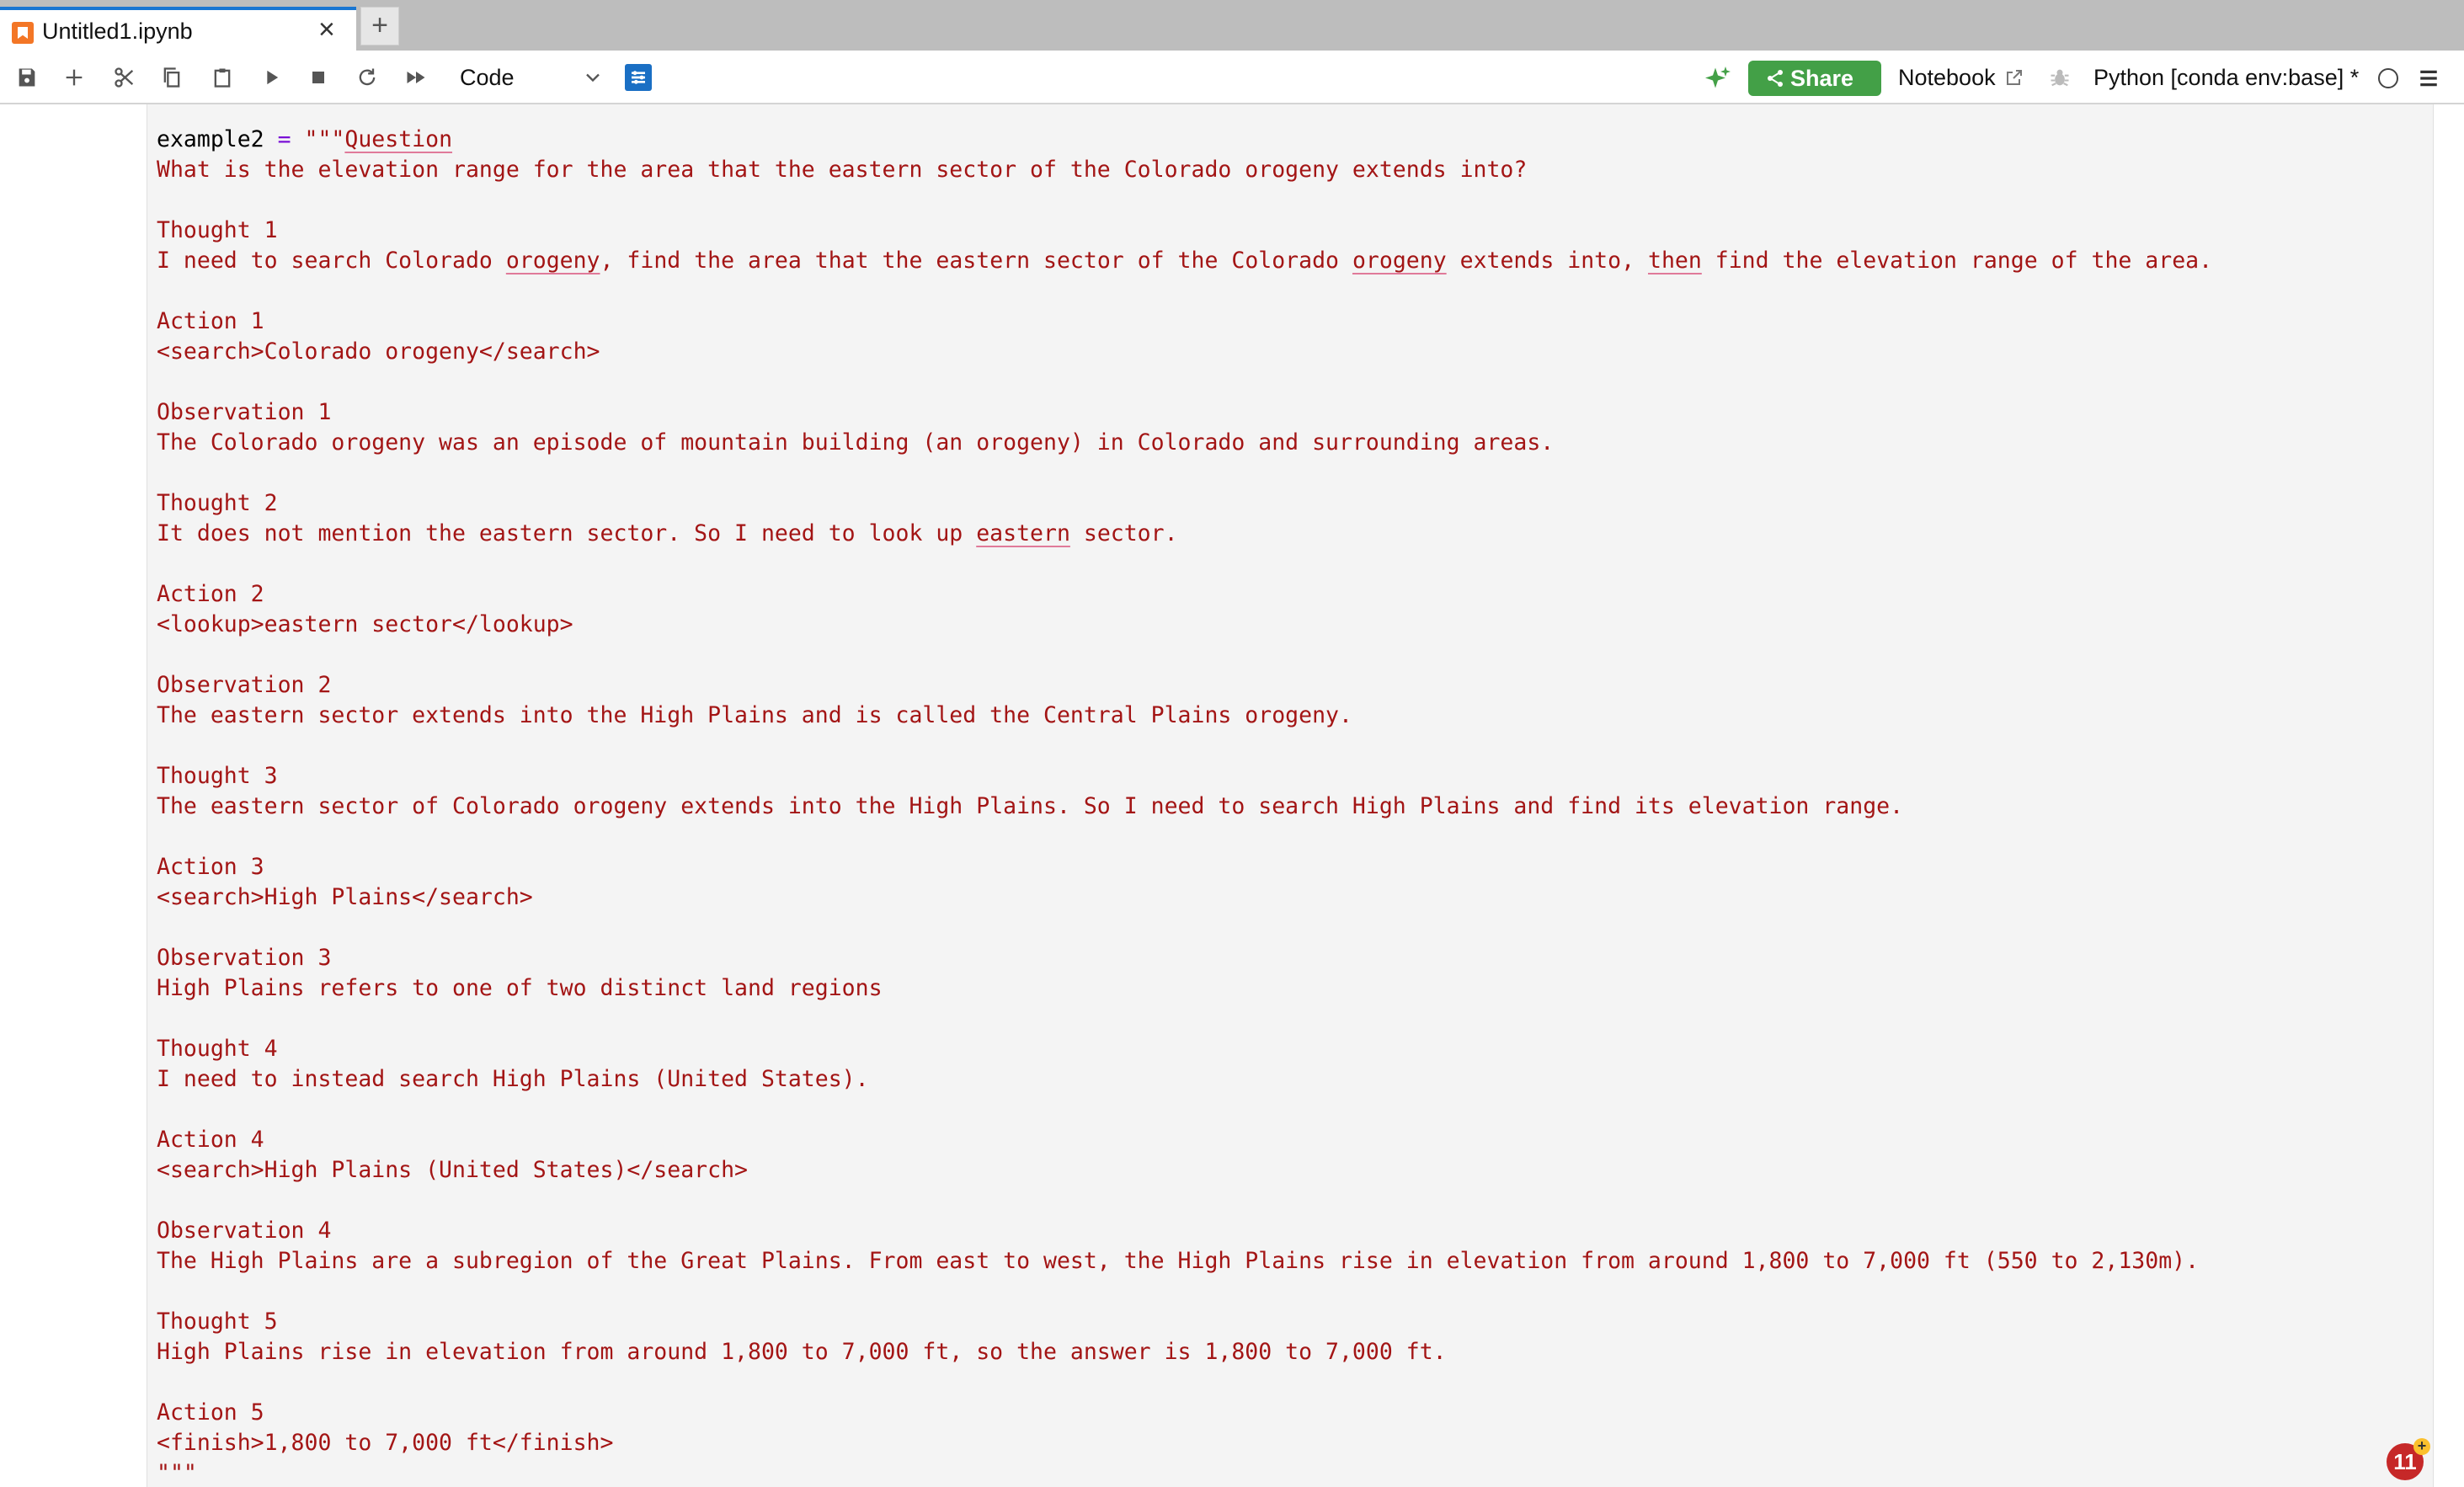  What do you see at coordinates (379, 26) in the screenshot?
I see `new-tab-button: +` at bounding box center [379, 26].